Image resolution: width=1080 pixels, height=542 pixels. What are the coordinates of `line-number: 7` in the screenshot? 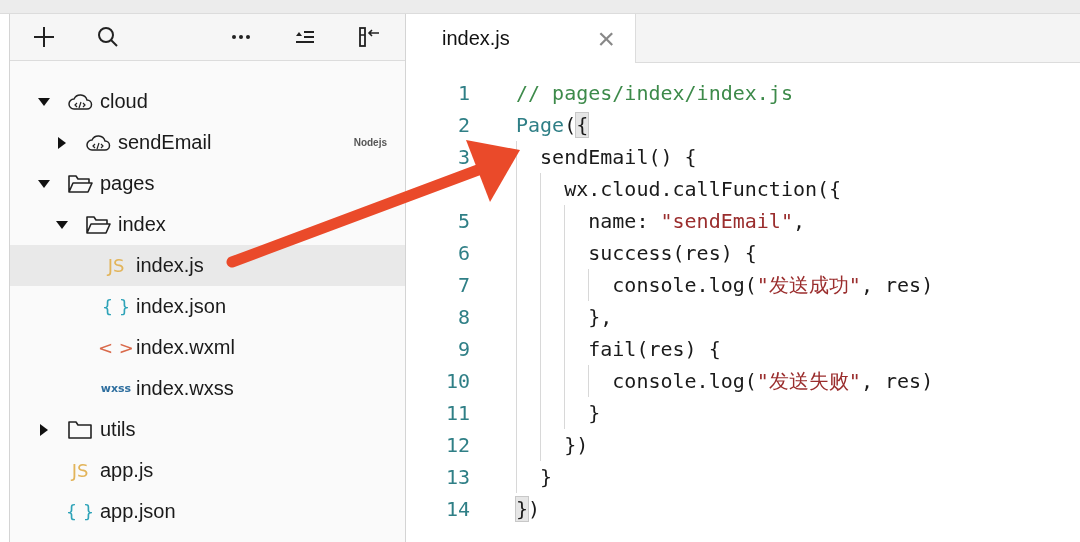 It's located at (463, 285).